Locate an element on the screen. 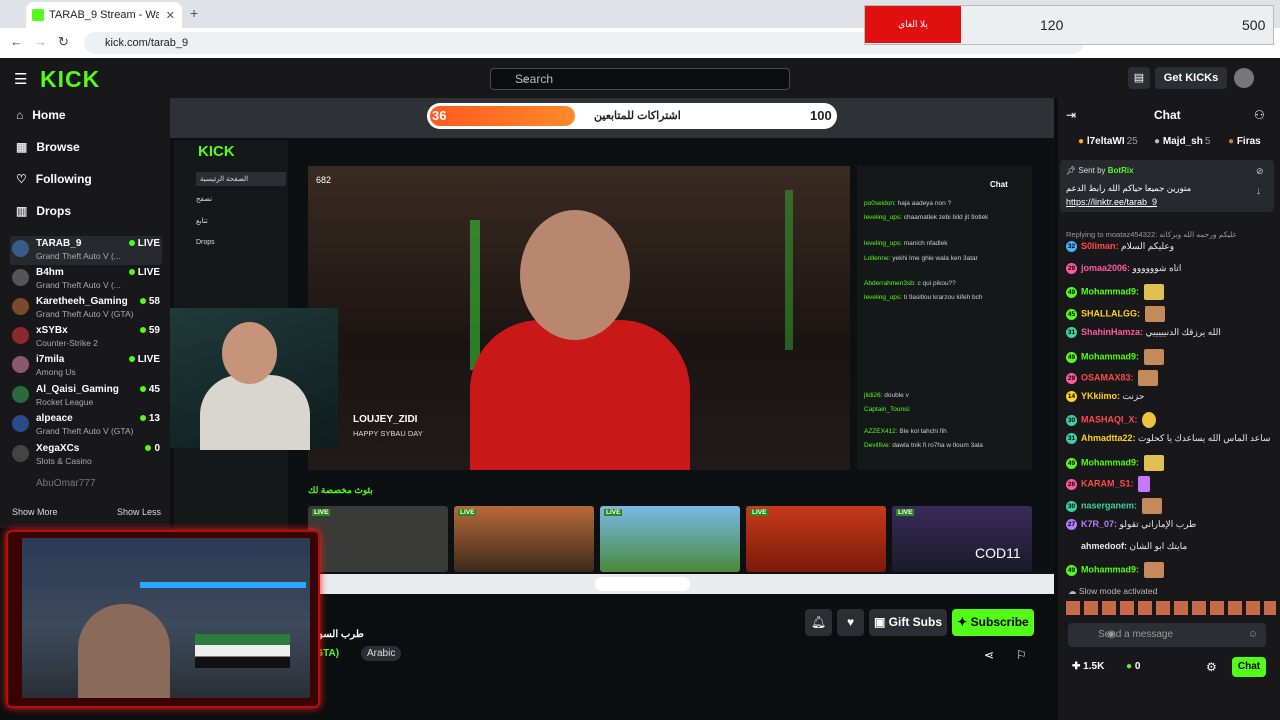 The height and width of the screenshot is (720, 1280). stream-inner-taskbar-search is located at coordinates (642, 584).